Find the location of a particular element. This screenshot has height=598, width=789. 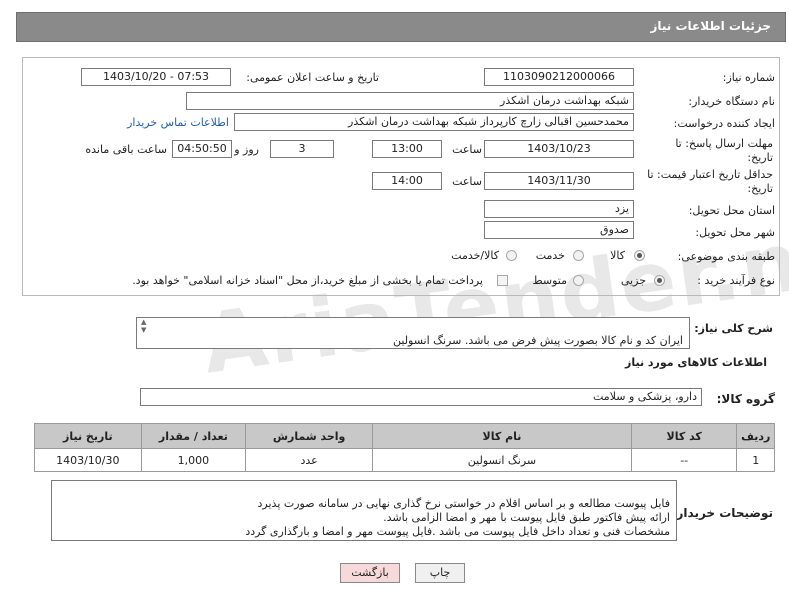

scrollbar: ▲ ▼ is located at coordinates (146, 333).